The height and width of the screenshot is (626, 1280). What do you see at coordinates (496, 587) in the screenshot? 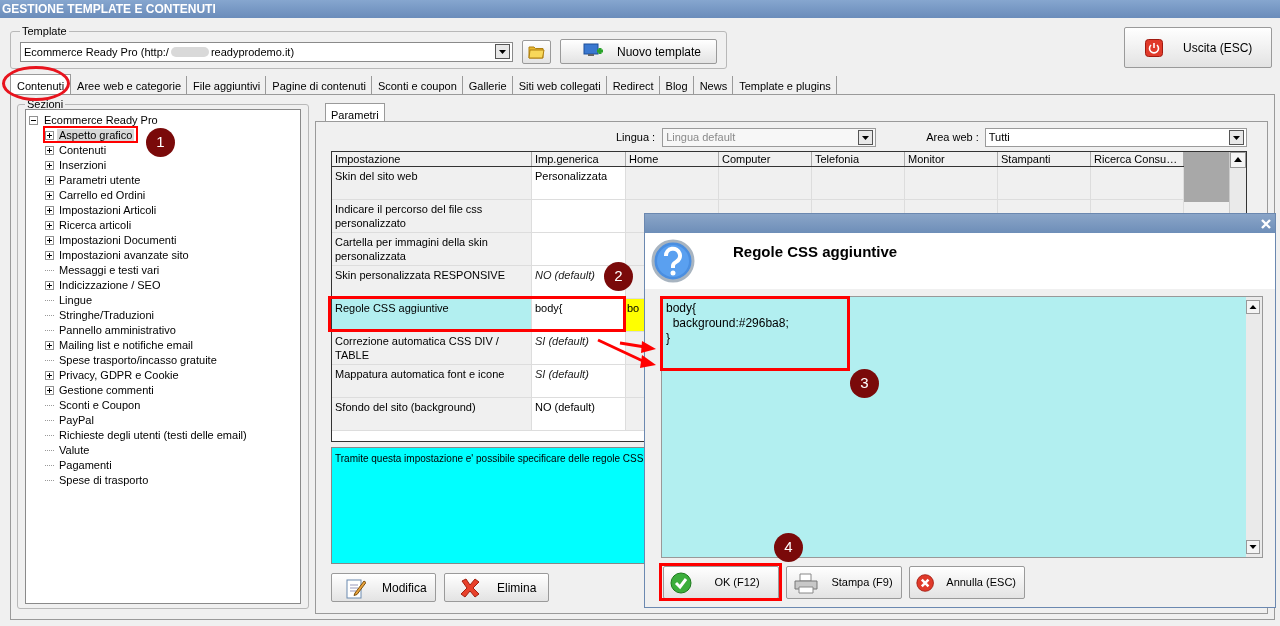
I see `delete-button: Elimina` at bounding box center [496, 587].